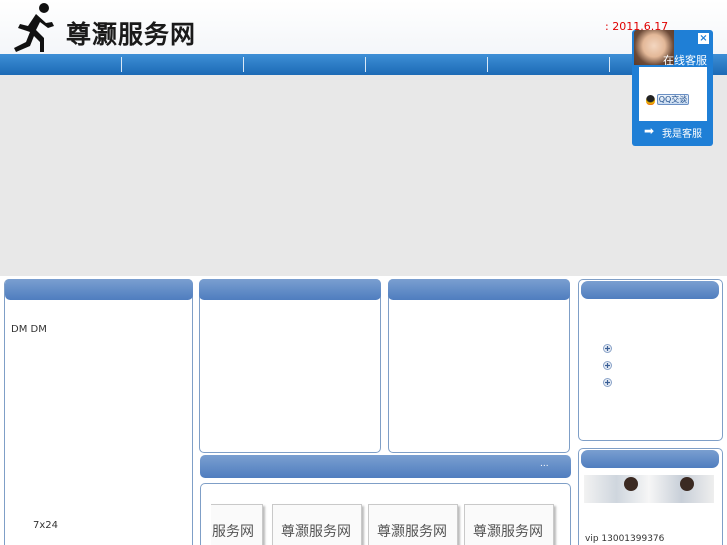  Describe the element at coordinates (290, 366) in the screenshot. I see `news-panel` at that location.